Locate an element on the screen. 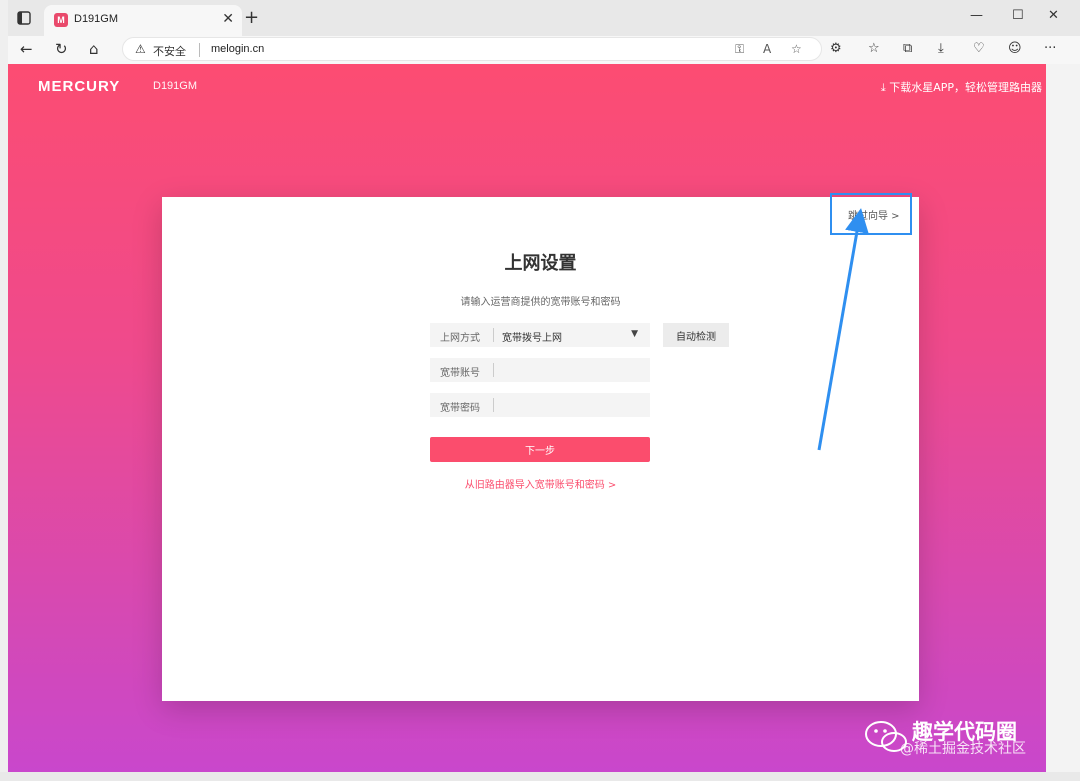  desktop-edge-left is located at coordinates (4, 390).